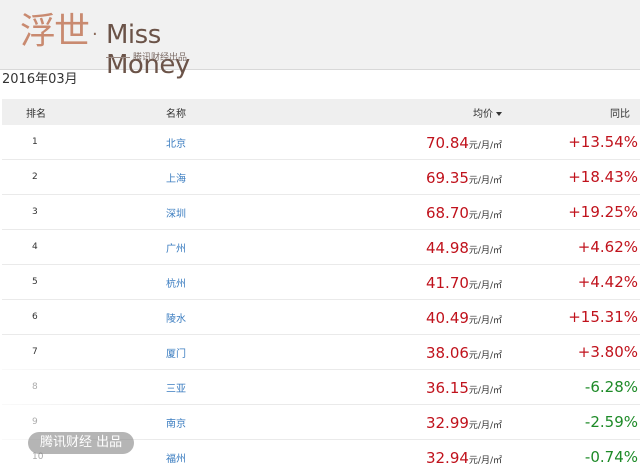  I want to click on change-cell: -2.59%, so click(611, 422).